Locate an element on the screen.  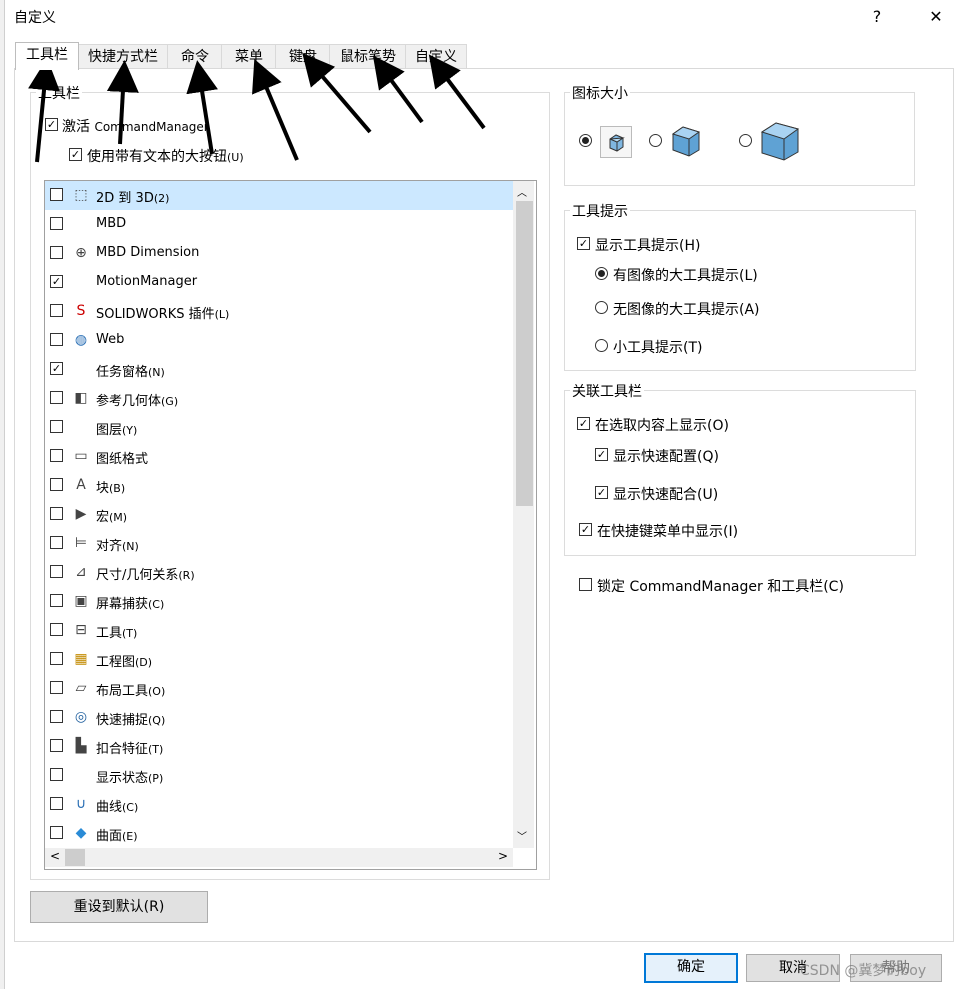
lock-toolbars-label: 锁定 CommandManager 和工具栏(C) is located at coordinates (720, 587).